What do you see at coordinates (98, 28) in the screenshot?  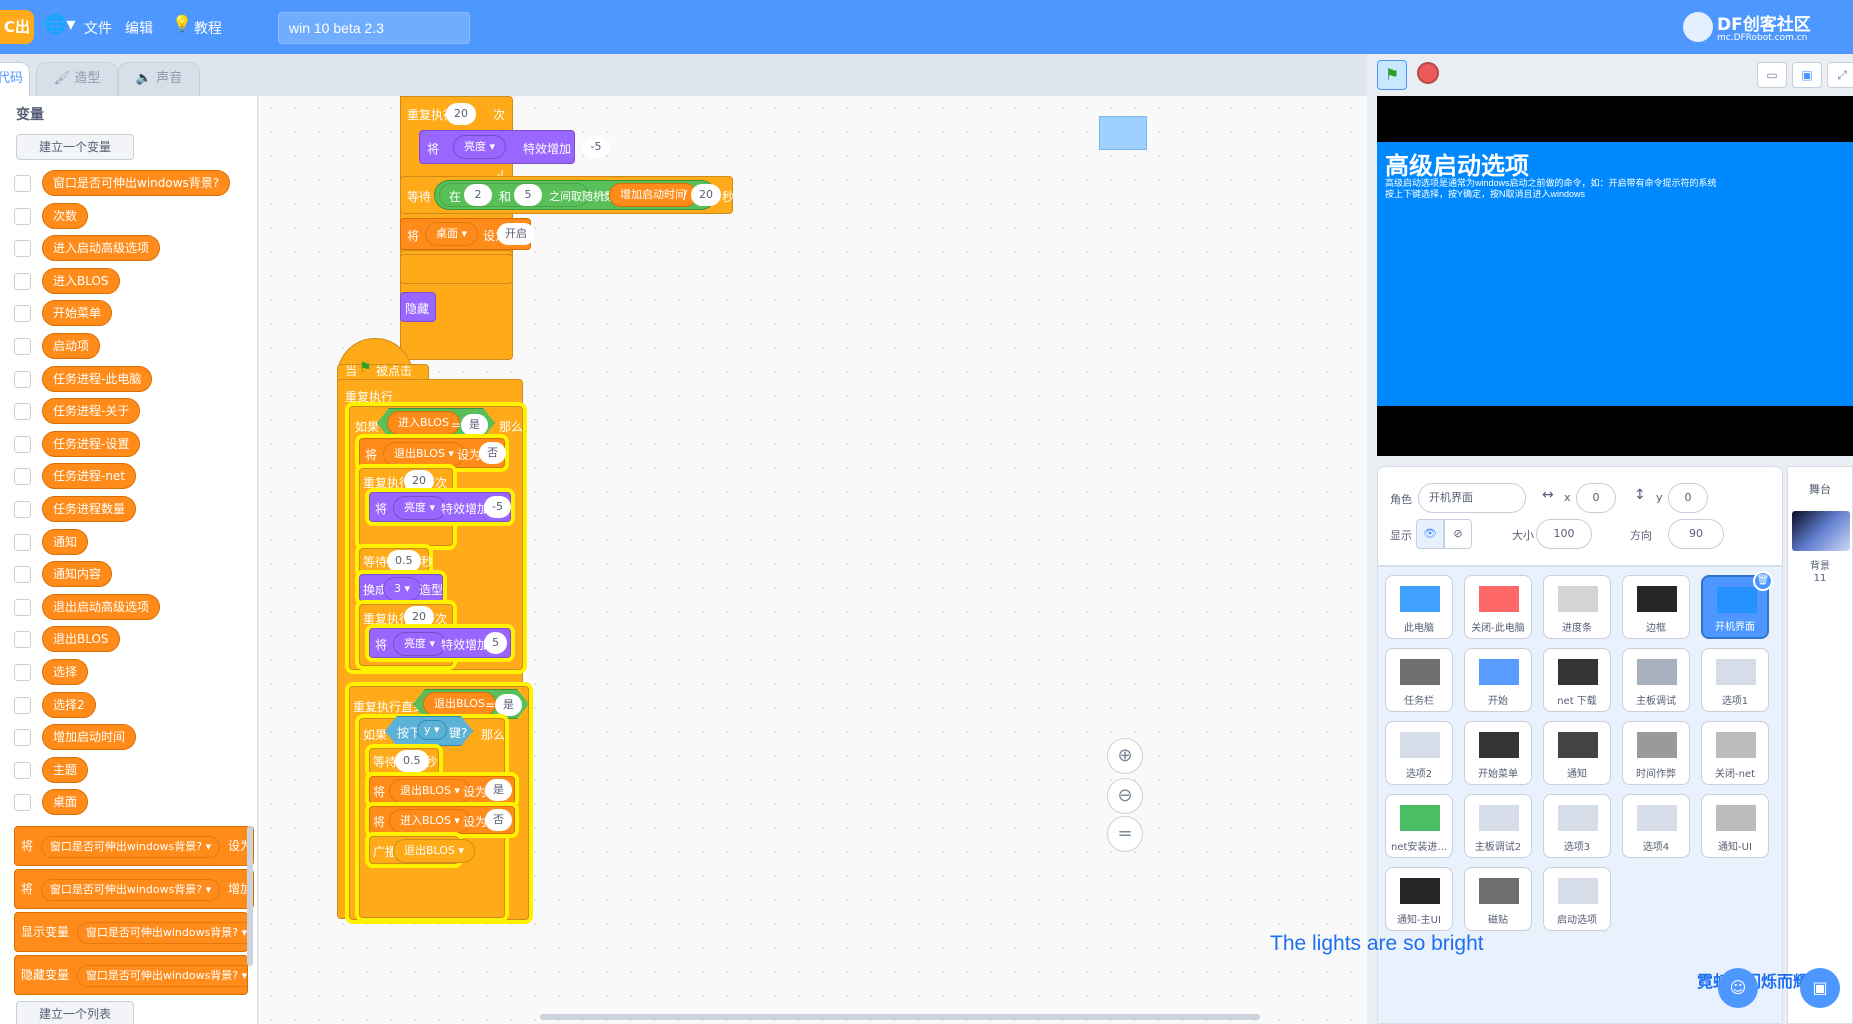 I see `file-menu: 文件` at bounding box center [98, 28].